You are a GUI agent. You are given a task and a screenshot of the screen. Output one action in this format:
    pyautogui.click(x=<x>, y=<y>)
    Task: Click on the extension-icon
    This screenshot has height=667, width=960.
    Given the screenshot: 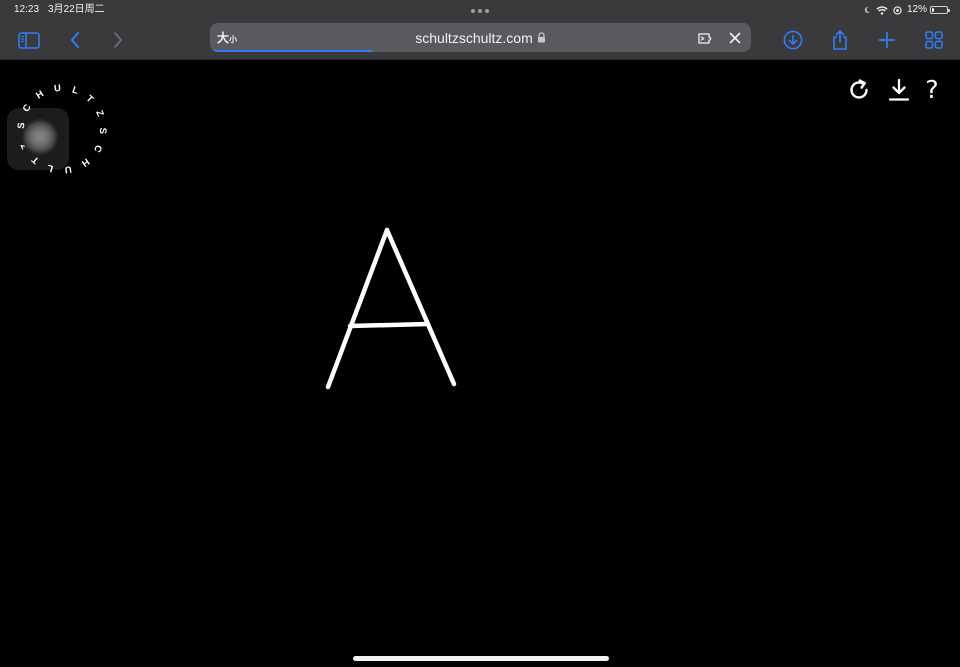 What is the action you would take?
    pyautogui.click(x=705, y=38)
    